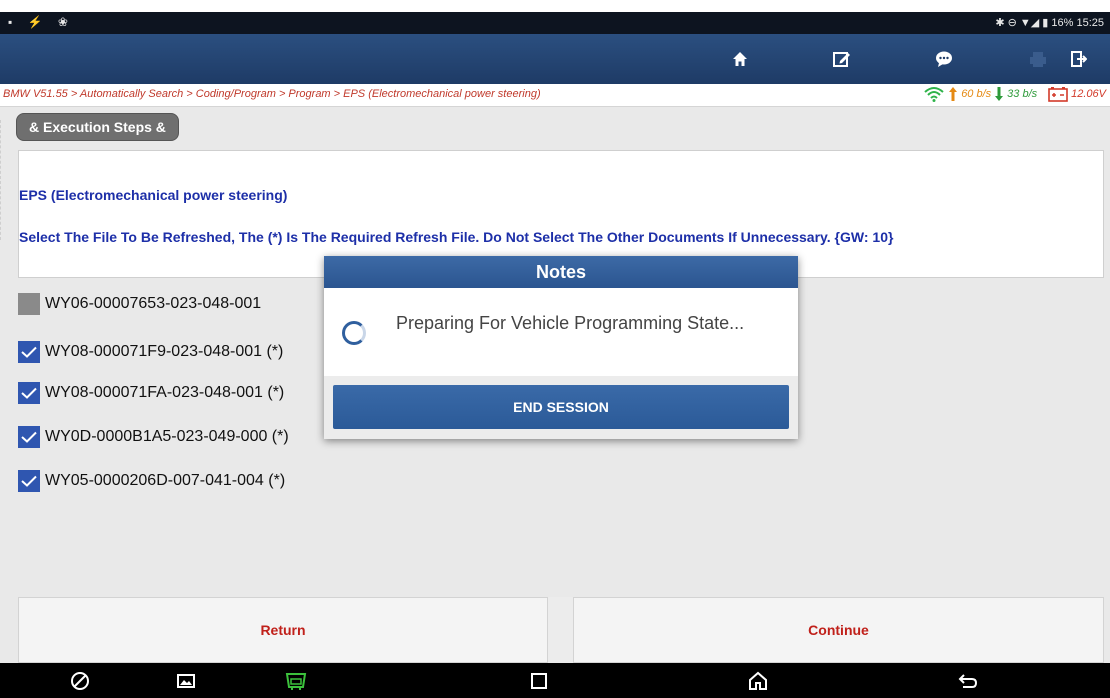 The width and height of the screenshot is (1110, 698). What do you see at coordinates (555, 59) in the screenshot?
I see `toolbar` at bounding box center [555, 59].